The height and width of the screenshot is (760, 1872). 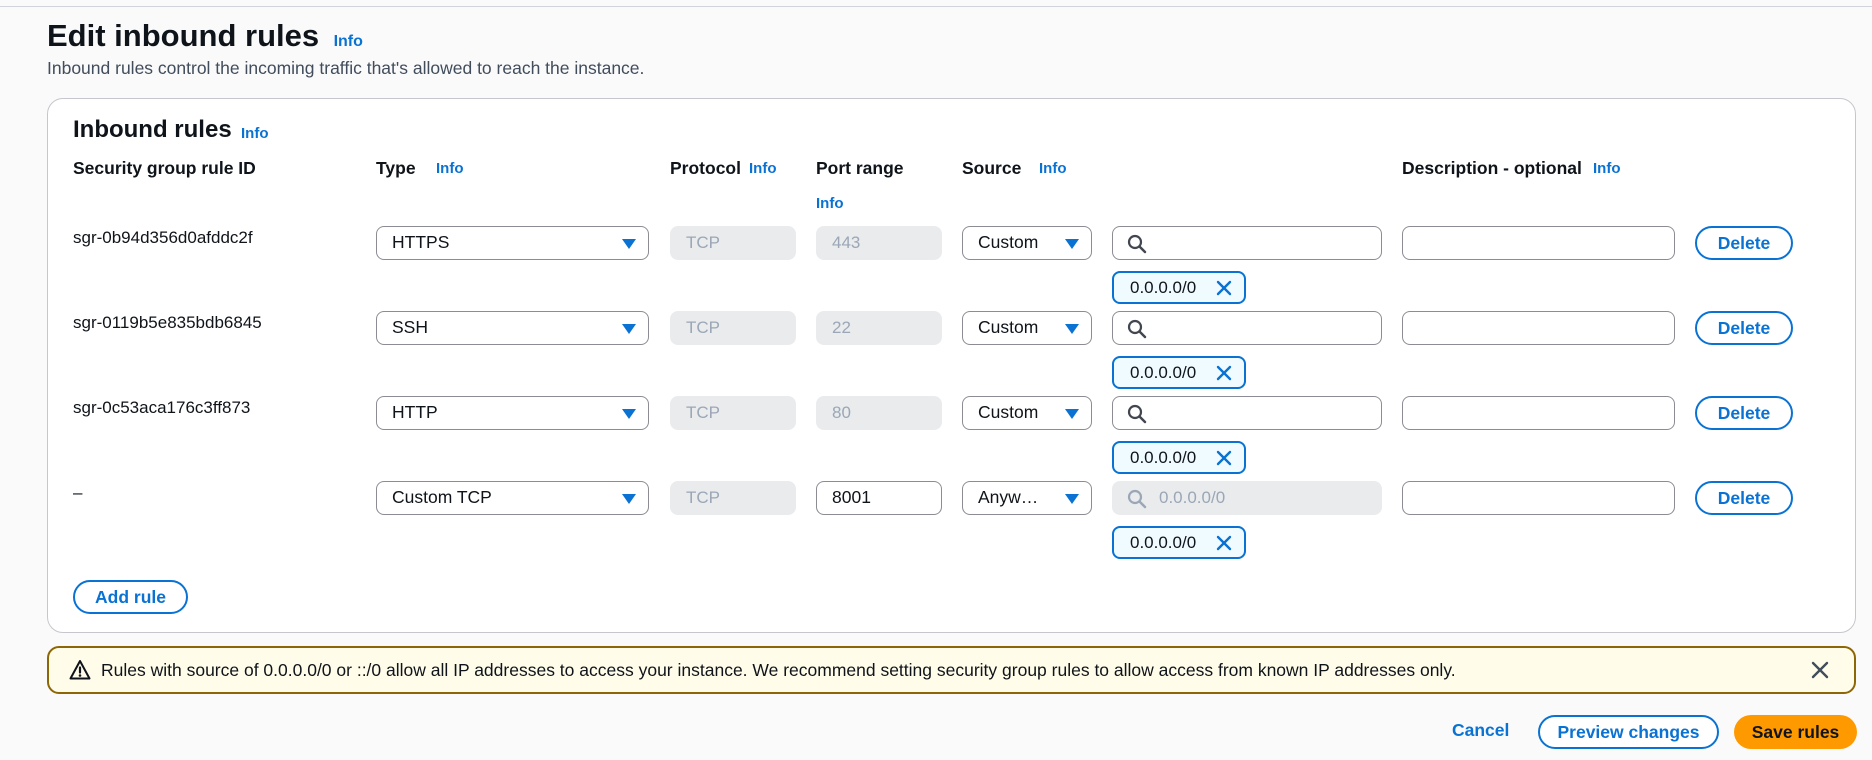 What do you see at coordinates (705, 168) in the screenshot?
I see `column-header-protocol: Protocol` at bounding box center [705, 168].